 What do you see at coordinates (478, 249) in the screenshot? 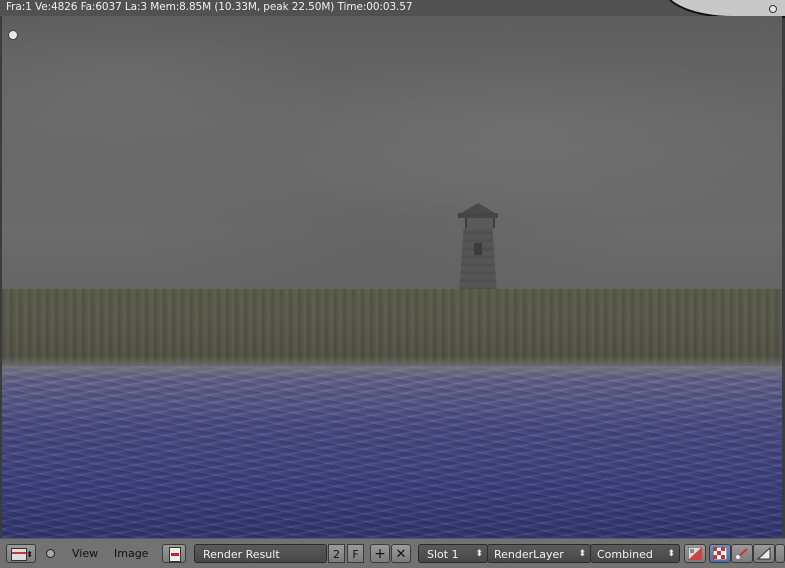
I see `render-lighthouse` at bounding box center [478, 249].